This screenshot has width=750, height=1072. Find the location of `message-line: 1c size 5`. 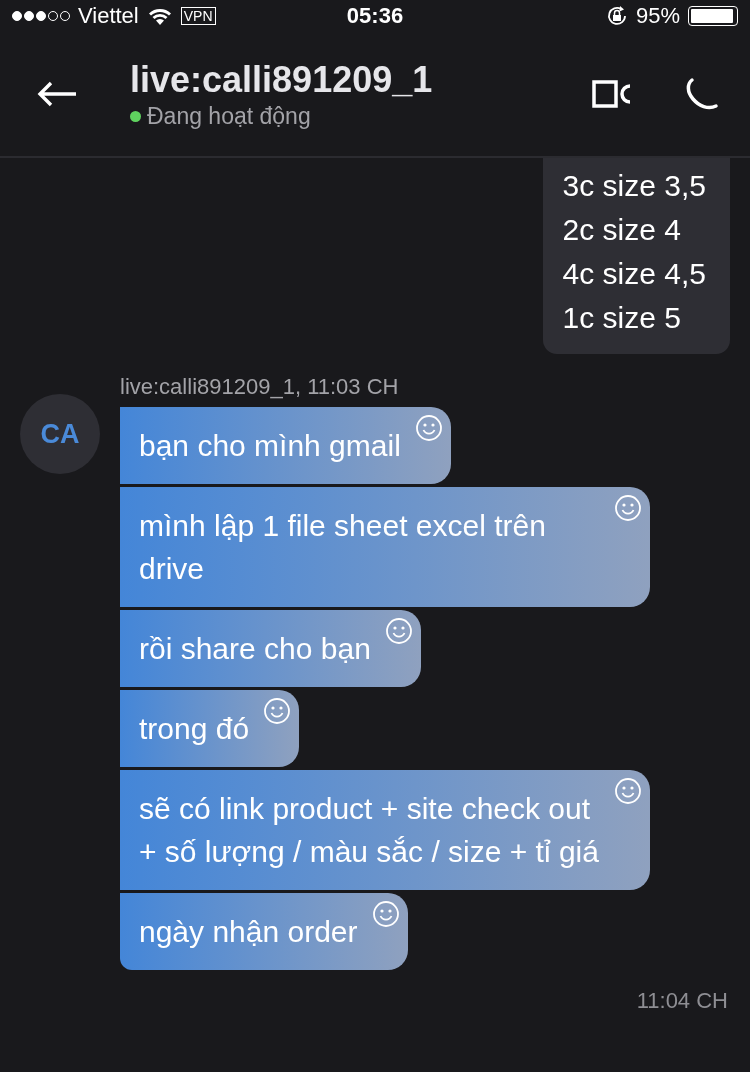

message-line: 1c size 5 is located at coordinates (622, 318).